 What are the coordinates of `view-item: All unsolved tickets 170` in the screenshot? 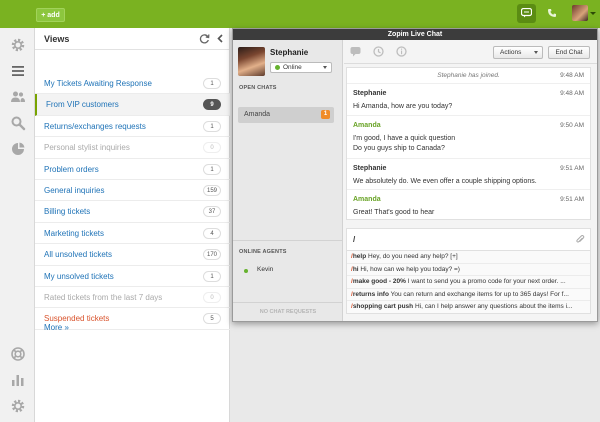 It's located at (132, 255).